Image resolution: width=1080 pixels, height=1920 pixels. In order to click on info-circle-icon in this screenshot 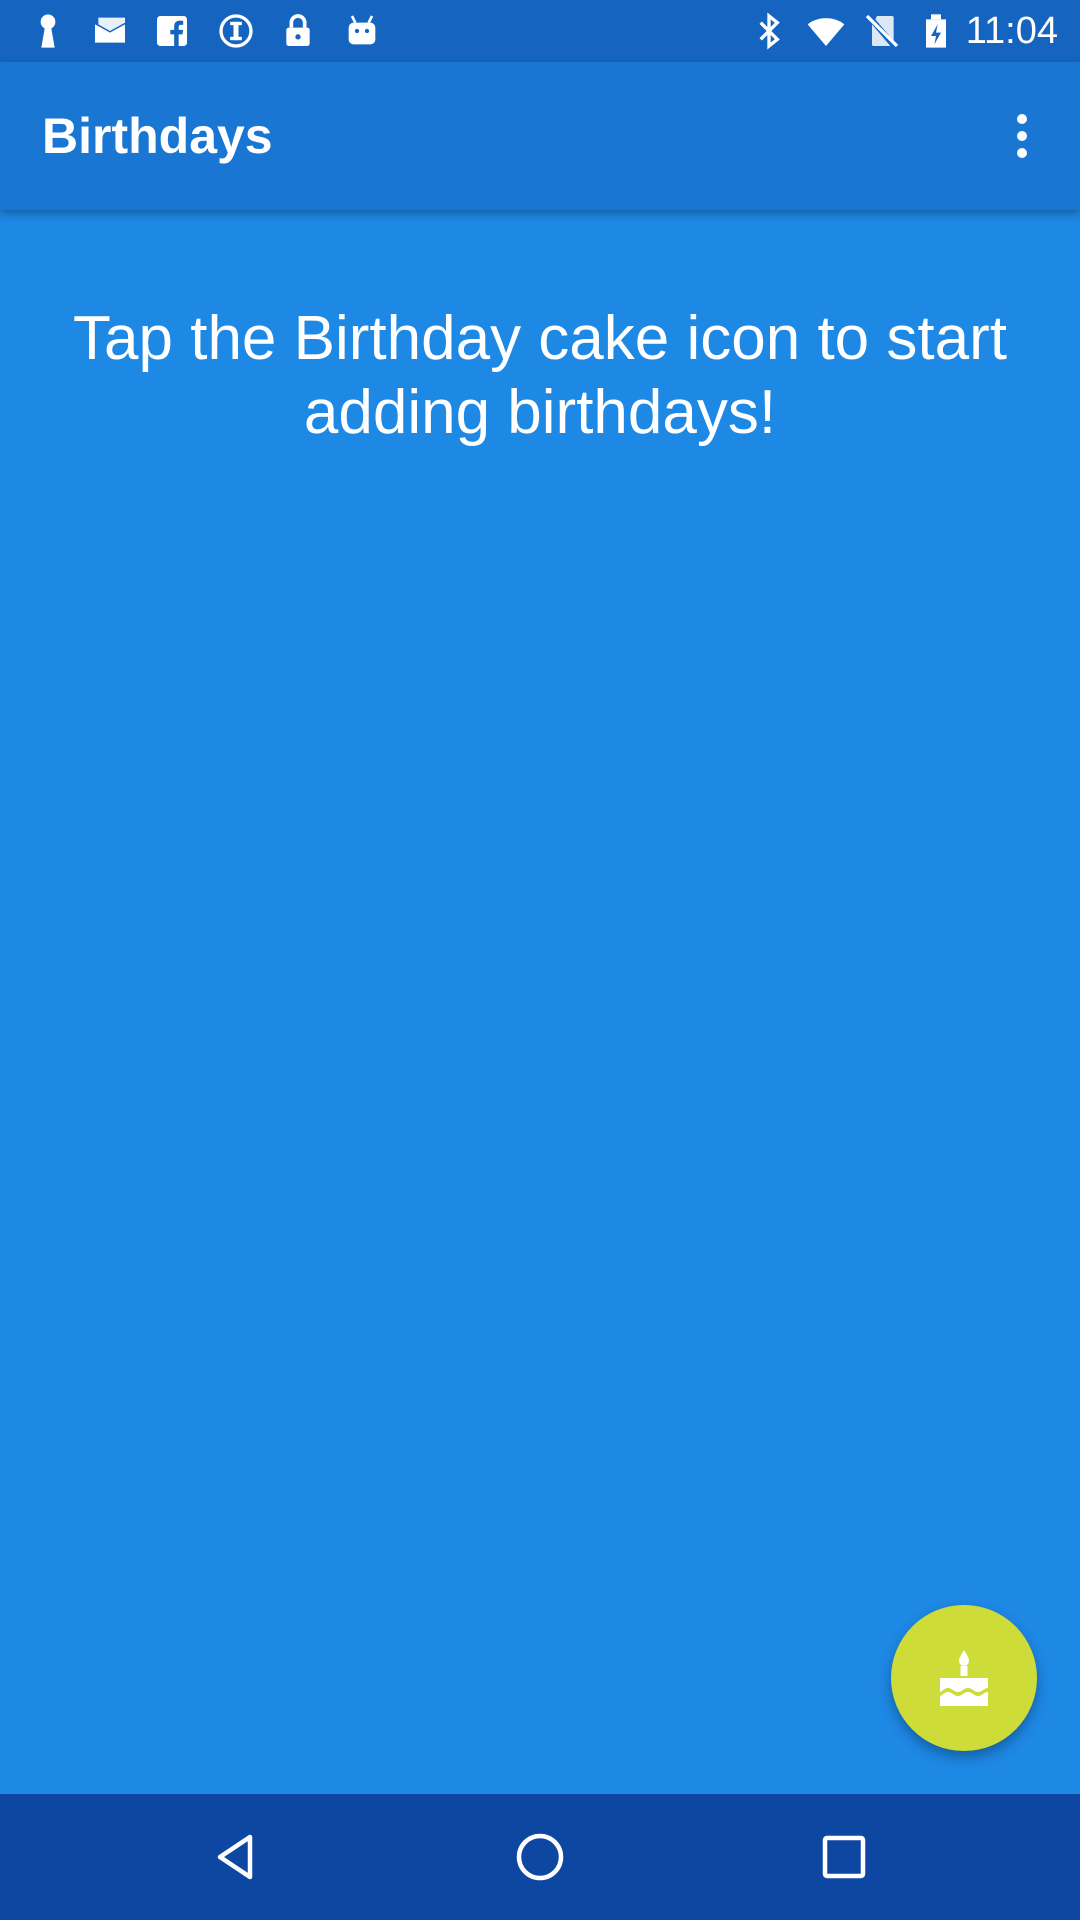, I will do `click(236, 31)`.